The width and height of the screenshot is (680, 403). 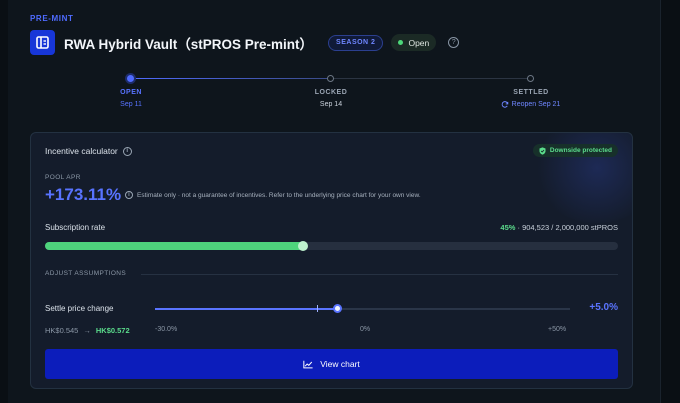 I want to click on subscription-rate-value: 45% · 904,523 / 2,000,000 stPROS, so click(x=559, y=227).